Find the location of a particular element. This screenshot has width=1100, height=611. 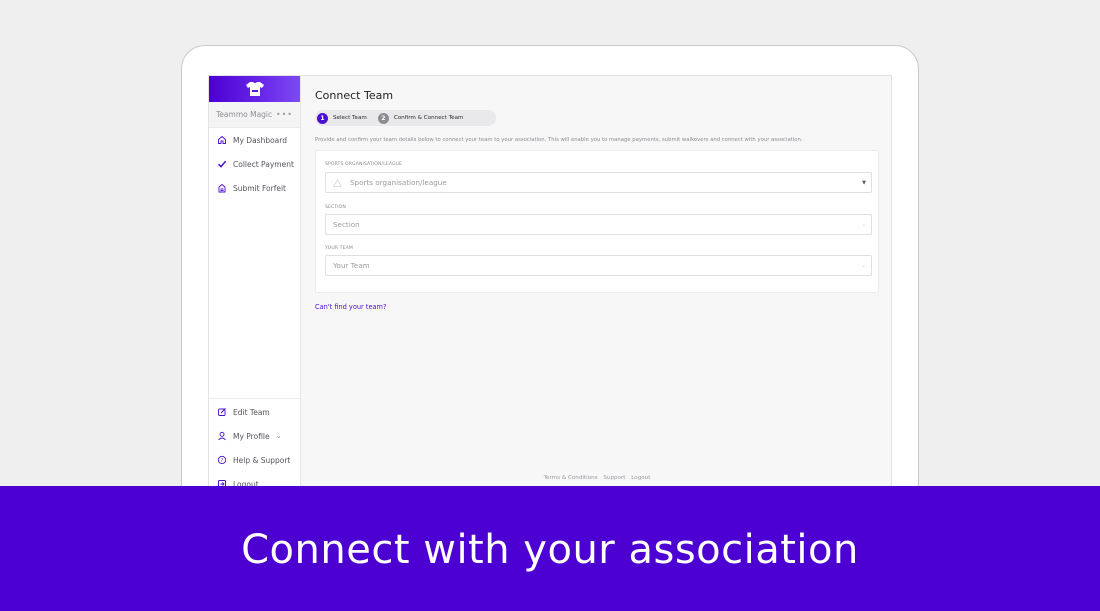

brand-logo is located at coordinates (254, 89).